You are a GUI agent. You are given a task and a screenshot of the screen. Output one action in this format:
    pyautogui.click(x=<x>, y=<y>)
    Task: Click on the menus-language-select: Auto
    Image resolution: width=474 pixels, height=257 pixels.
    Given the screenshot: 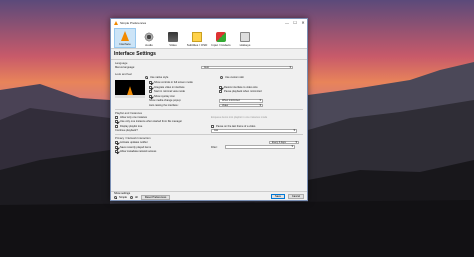 What is the action you would take?
    pyautogui.click(x=247, y=67)
    